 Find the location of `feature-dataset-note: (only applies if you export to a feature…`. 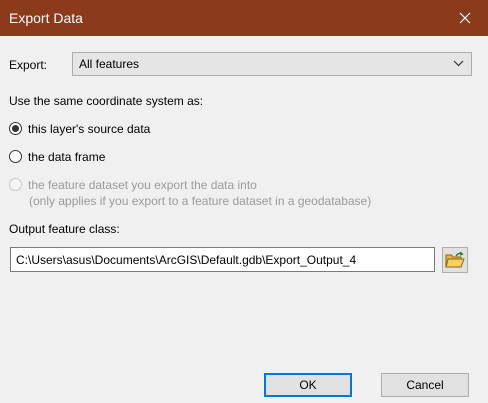

feature-dataset-note: (only applies if you export to a feature… is located at coordinates (200, 201).